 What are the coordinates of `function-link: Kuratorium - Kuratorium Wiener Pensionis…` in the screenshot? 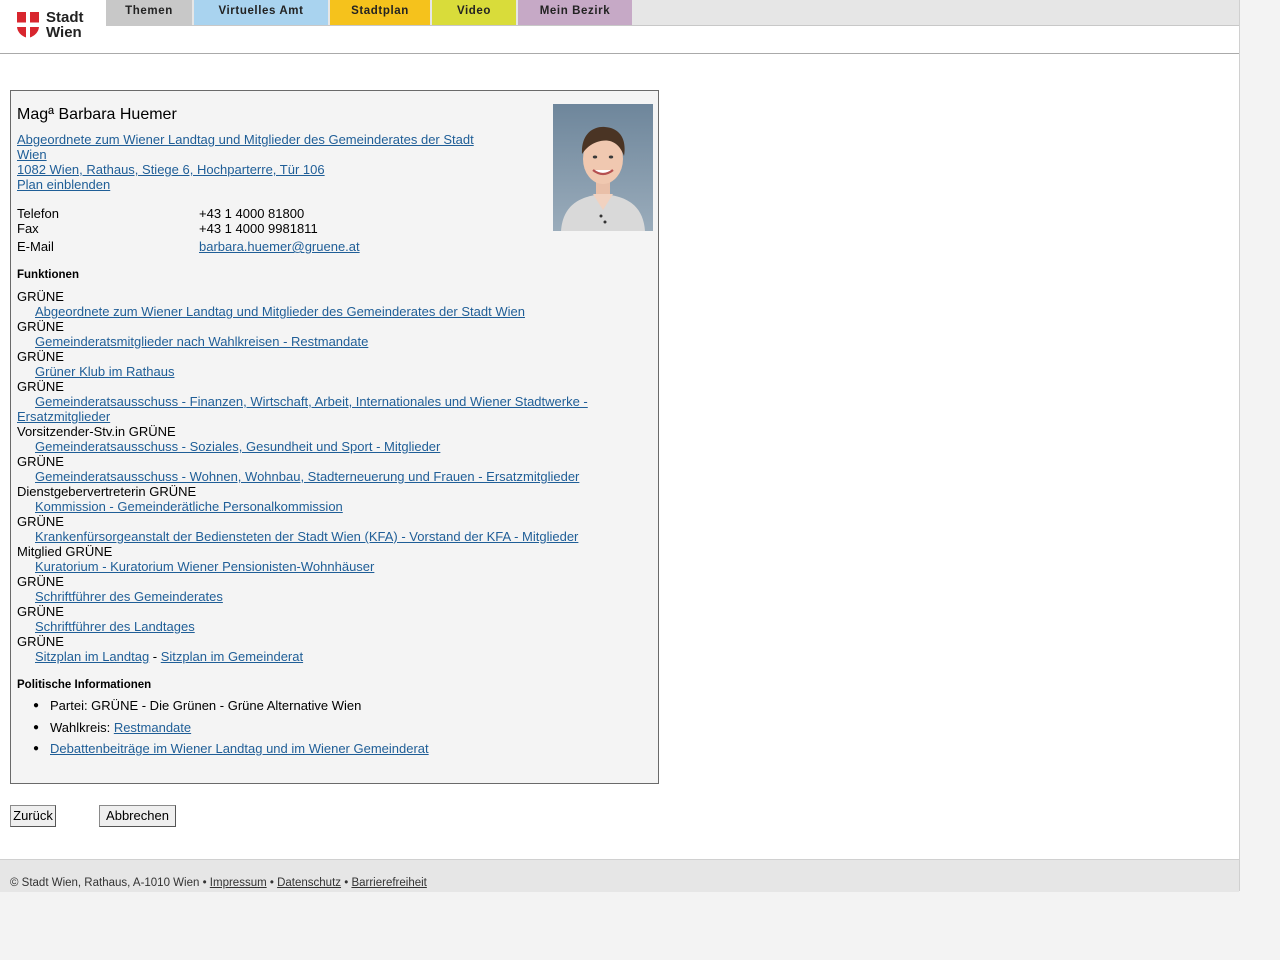 It's located at (204, 566).